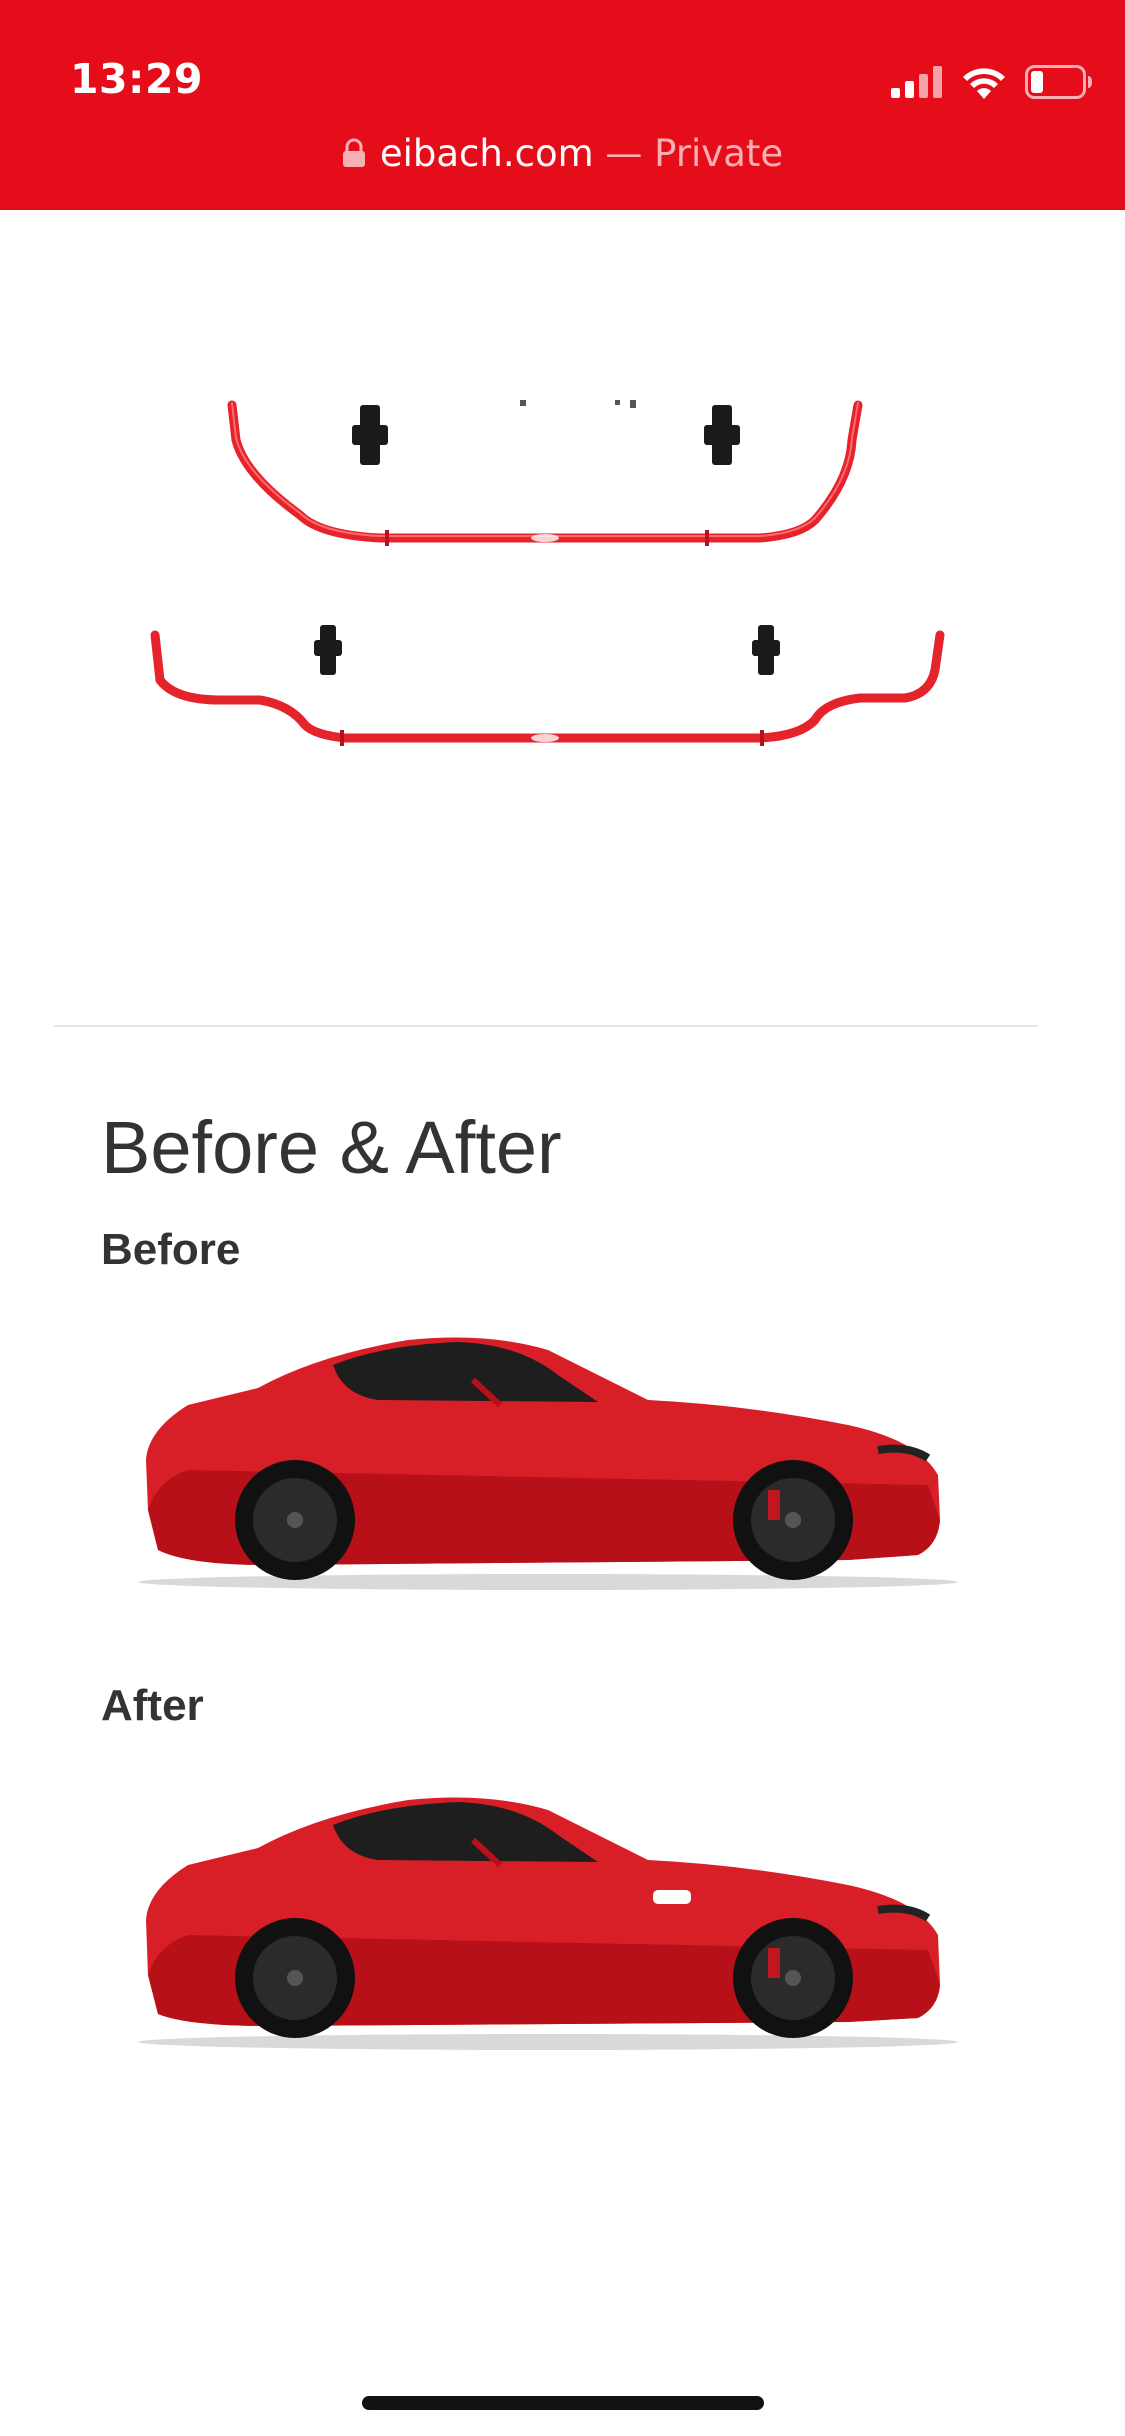 Image resolution: width=1125 pixels, height=2436 pixels. Describe the element at coordinates (354, 155) in the screenshot. I see `lock-icon` at that location.